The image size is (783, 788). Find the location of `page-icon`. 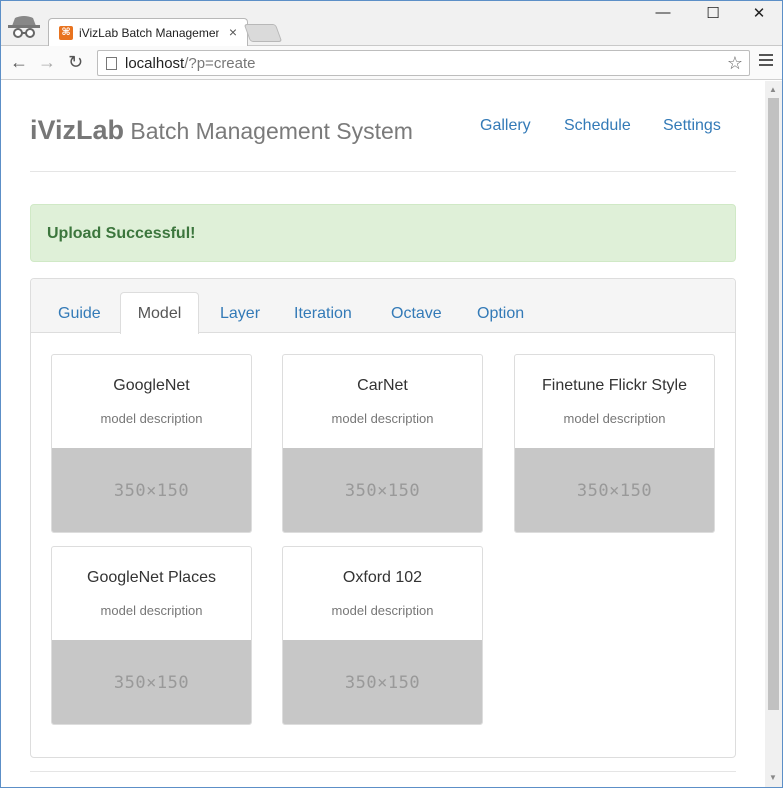

page-icon is located at coordinates (111, 63).